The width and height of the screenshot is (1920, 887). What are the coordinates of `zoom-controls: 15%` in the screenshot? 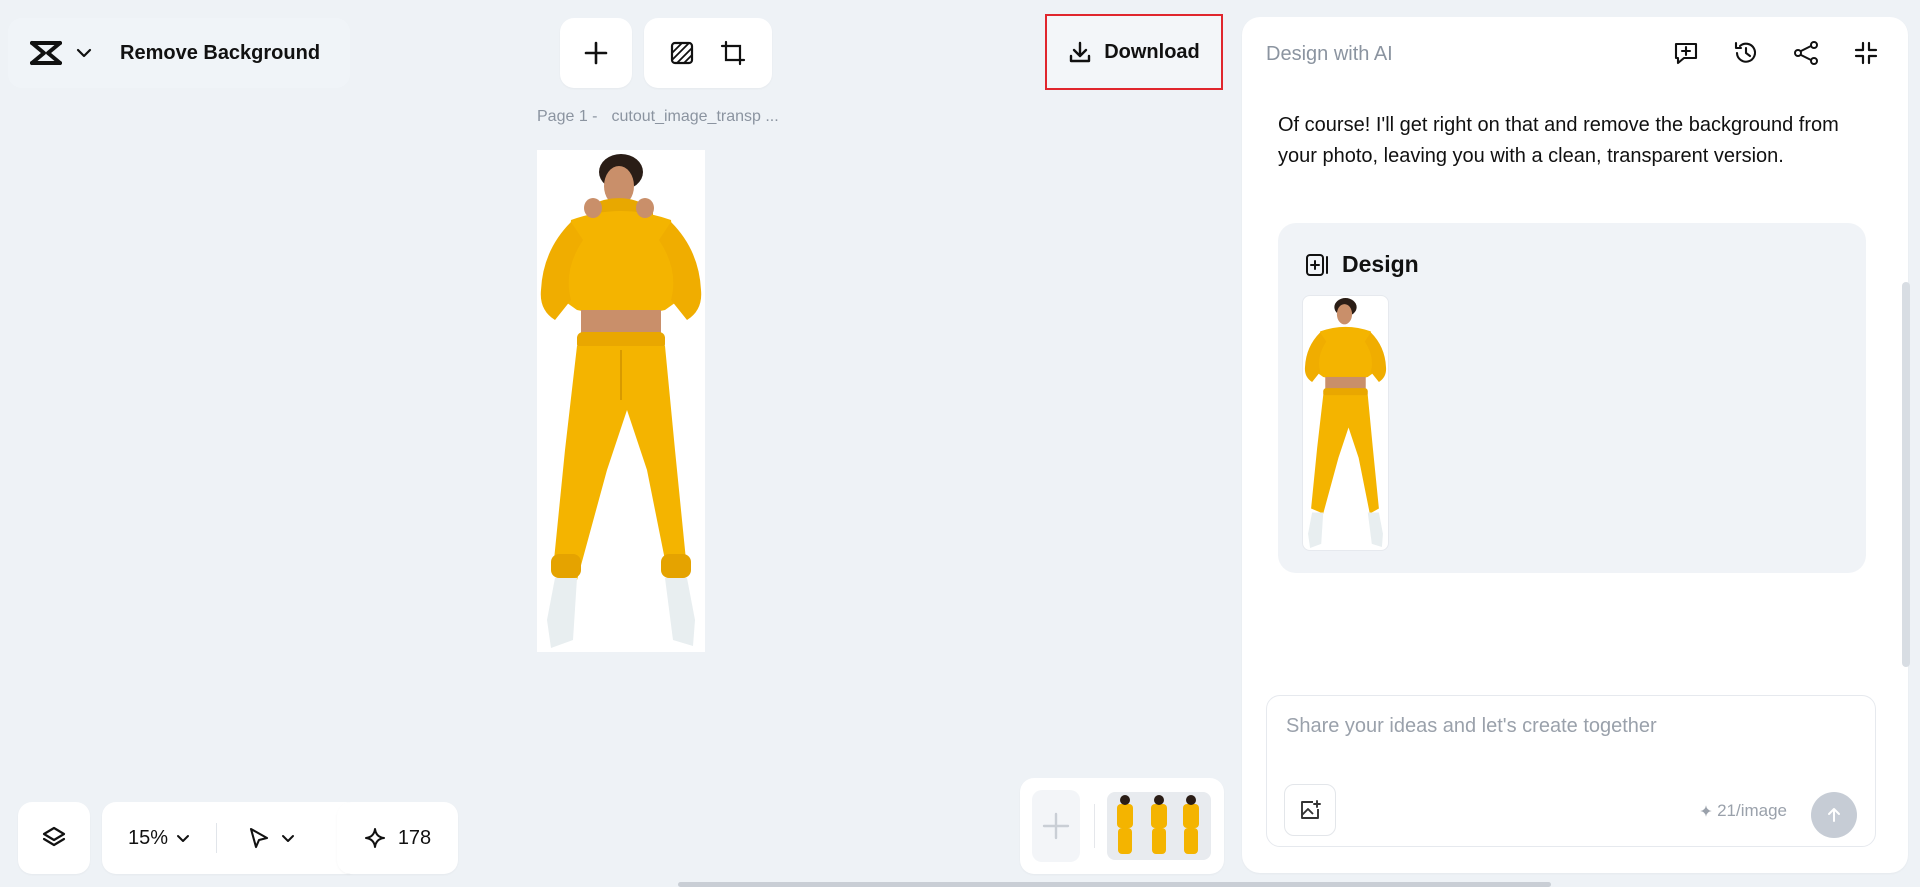 It's located at (231, 838).